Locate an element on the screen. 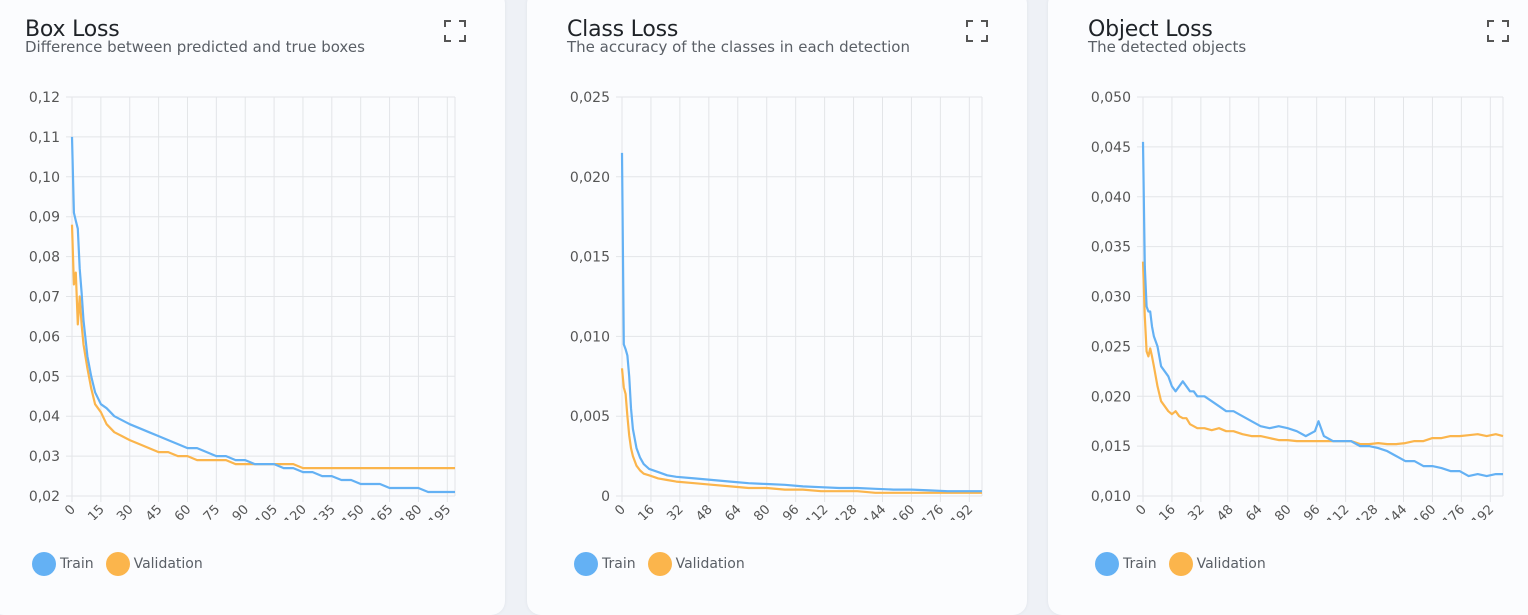  y-tick-label: 0,04 is located at coordinates (44, 417).